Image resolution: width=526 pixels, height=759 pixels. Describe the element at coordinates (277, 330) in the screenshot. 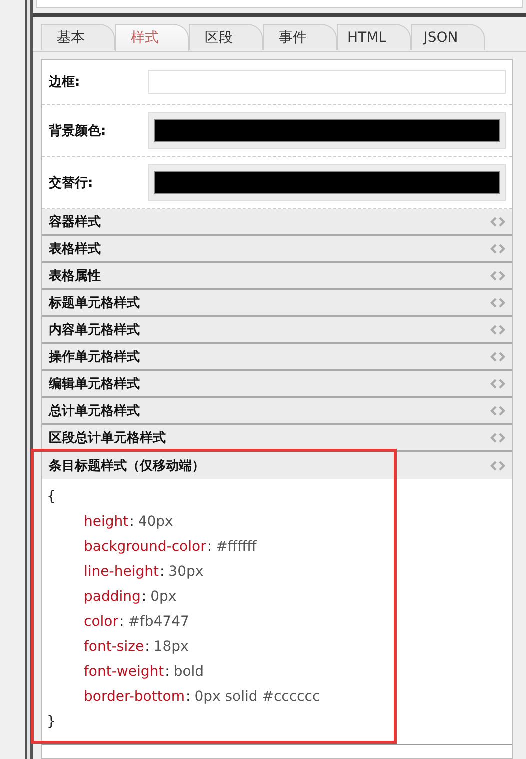

I see `section-header: 内容单元格样式` at that location.